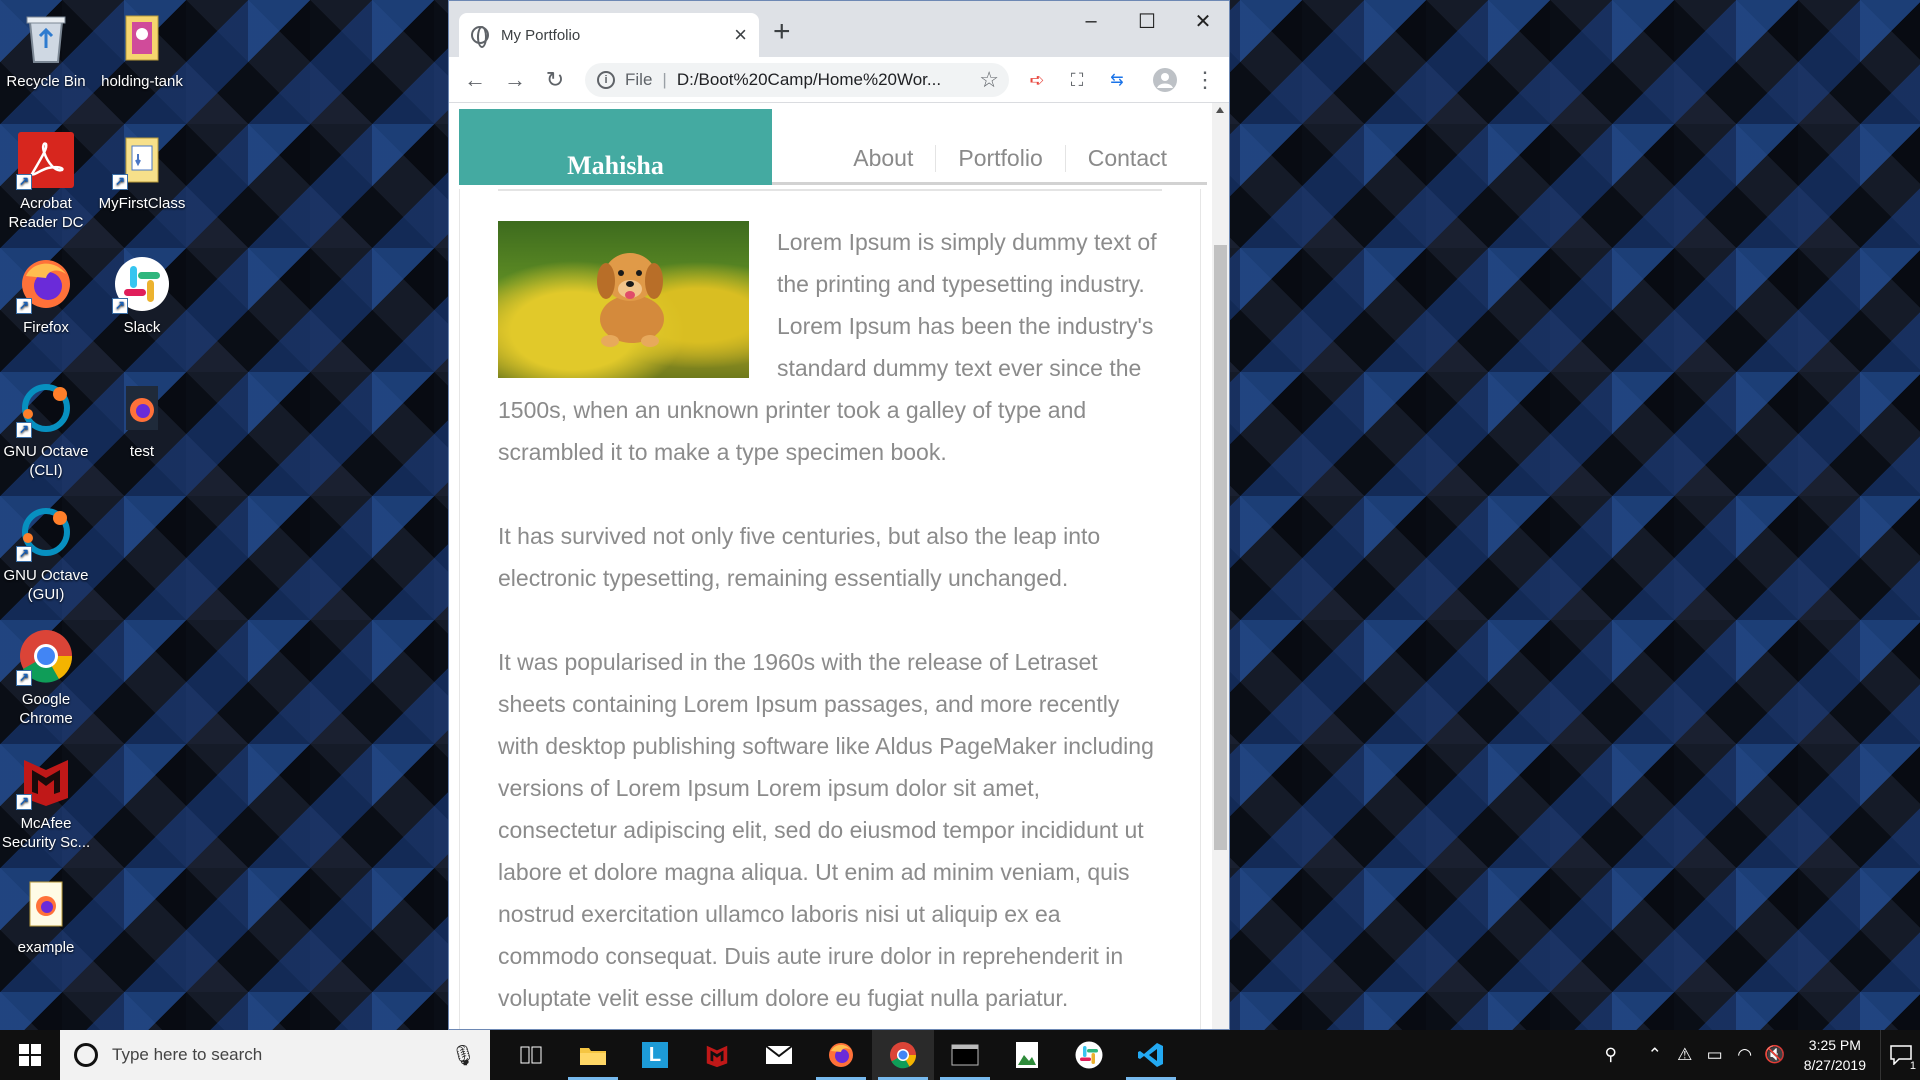 This screenshot has width=1920, height=1080. What do you see at coordinates (1126, 158) in the screenshot?
I see `nav-contact: Contact` at bounding box center [1126, 158].